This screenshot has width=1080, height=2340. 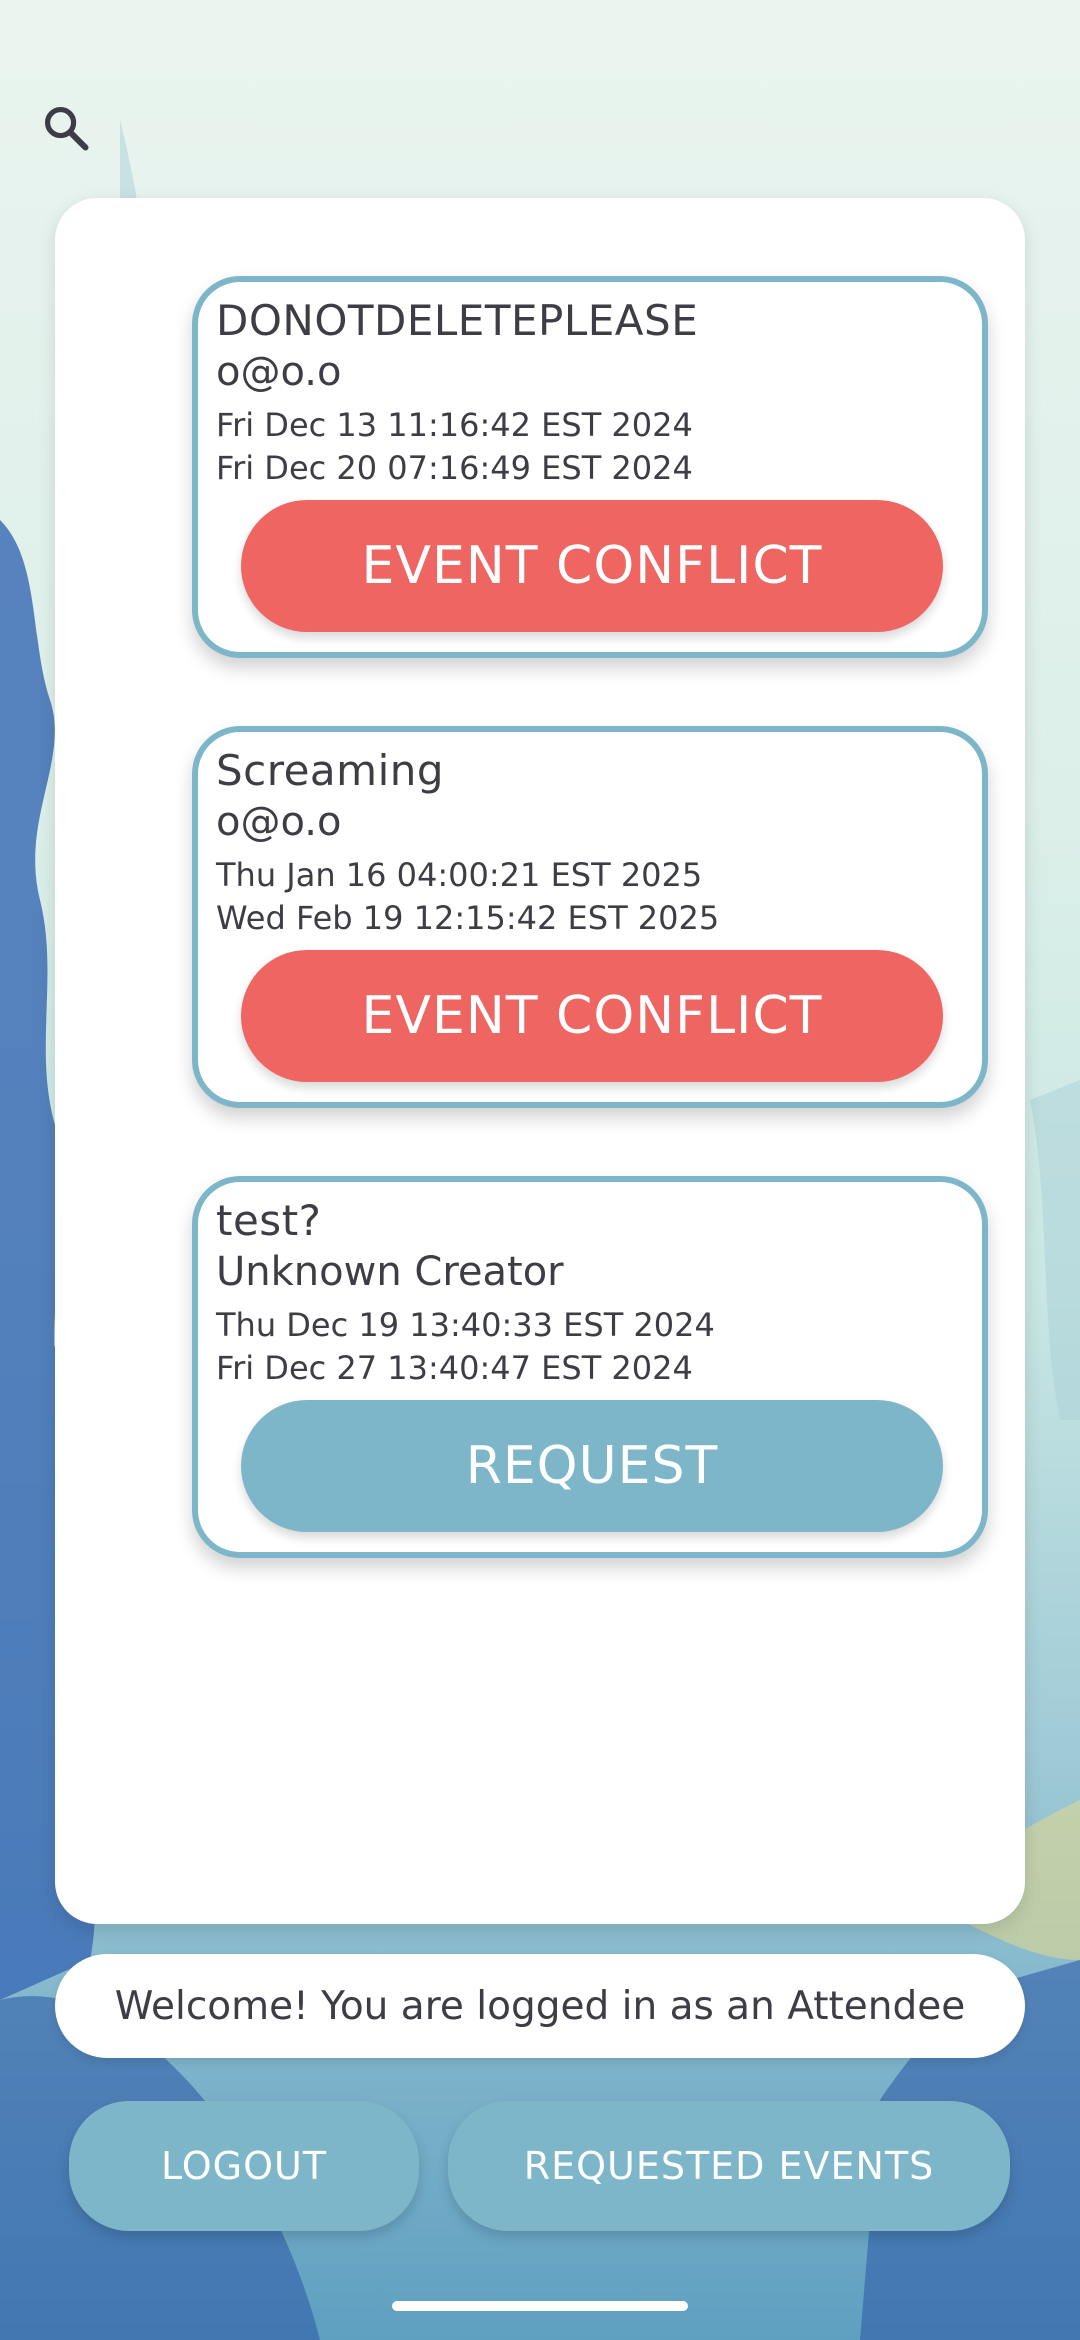 I want to click on event-start-date: Thu Jan 16 04:00:21 EST 2025, so click(x=459, y=875).